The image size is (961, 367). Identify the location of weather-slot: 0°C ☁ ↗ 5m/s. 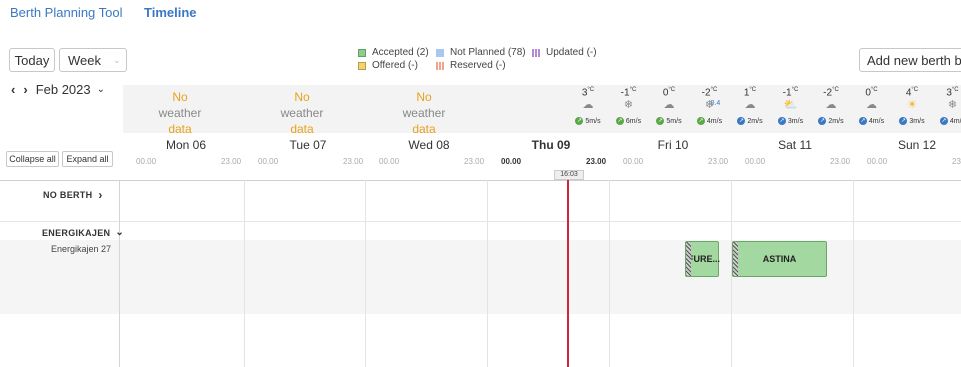
(669, 106).